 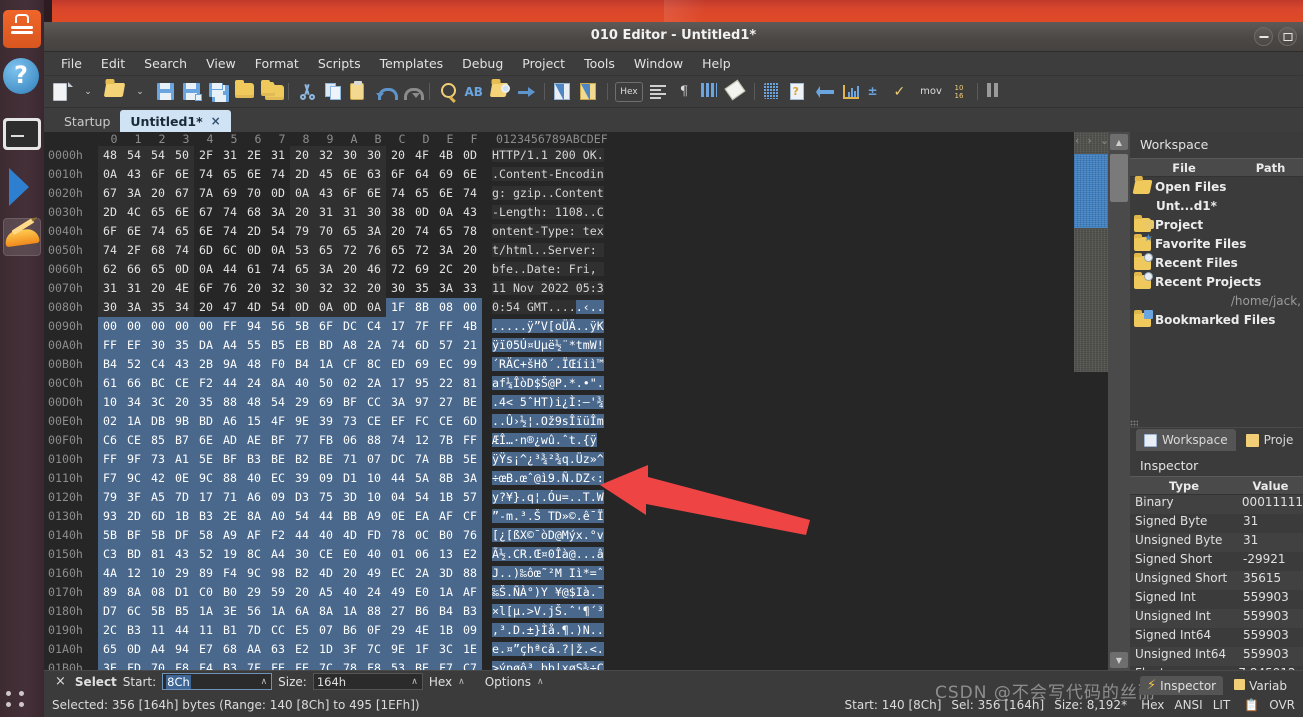 I want to click on hex-byte: 81, so click(x=158, y=554).